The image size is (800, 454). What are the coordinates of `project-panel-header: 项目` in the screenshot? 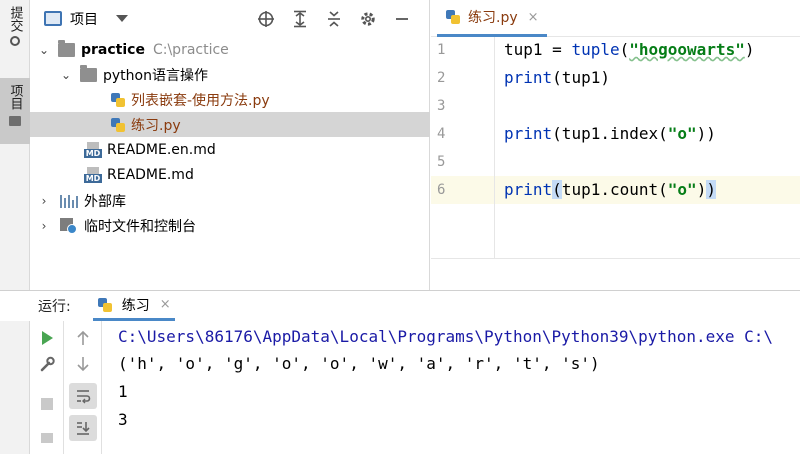 It's located at (229, 18).